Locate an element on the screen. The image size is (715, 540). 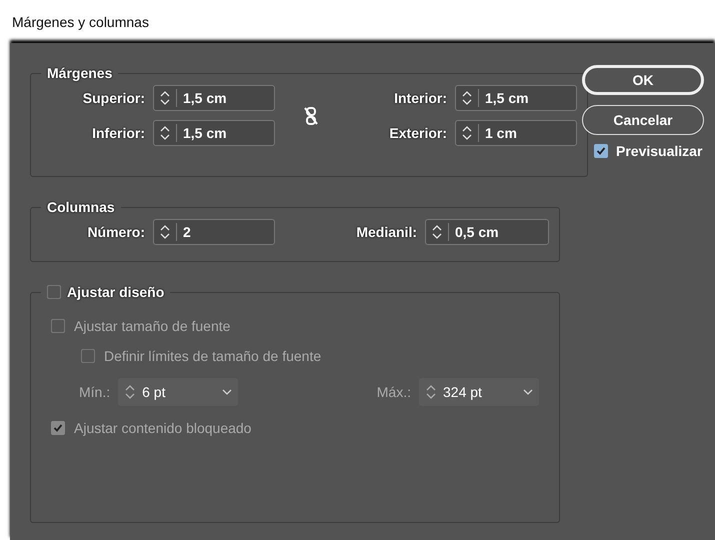
dialog-button: Cancelar is located at coordinates (643, 120).